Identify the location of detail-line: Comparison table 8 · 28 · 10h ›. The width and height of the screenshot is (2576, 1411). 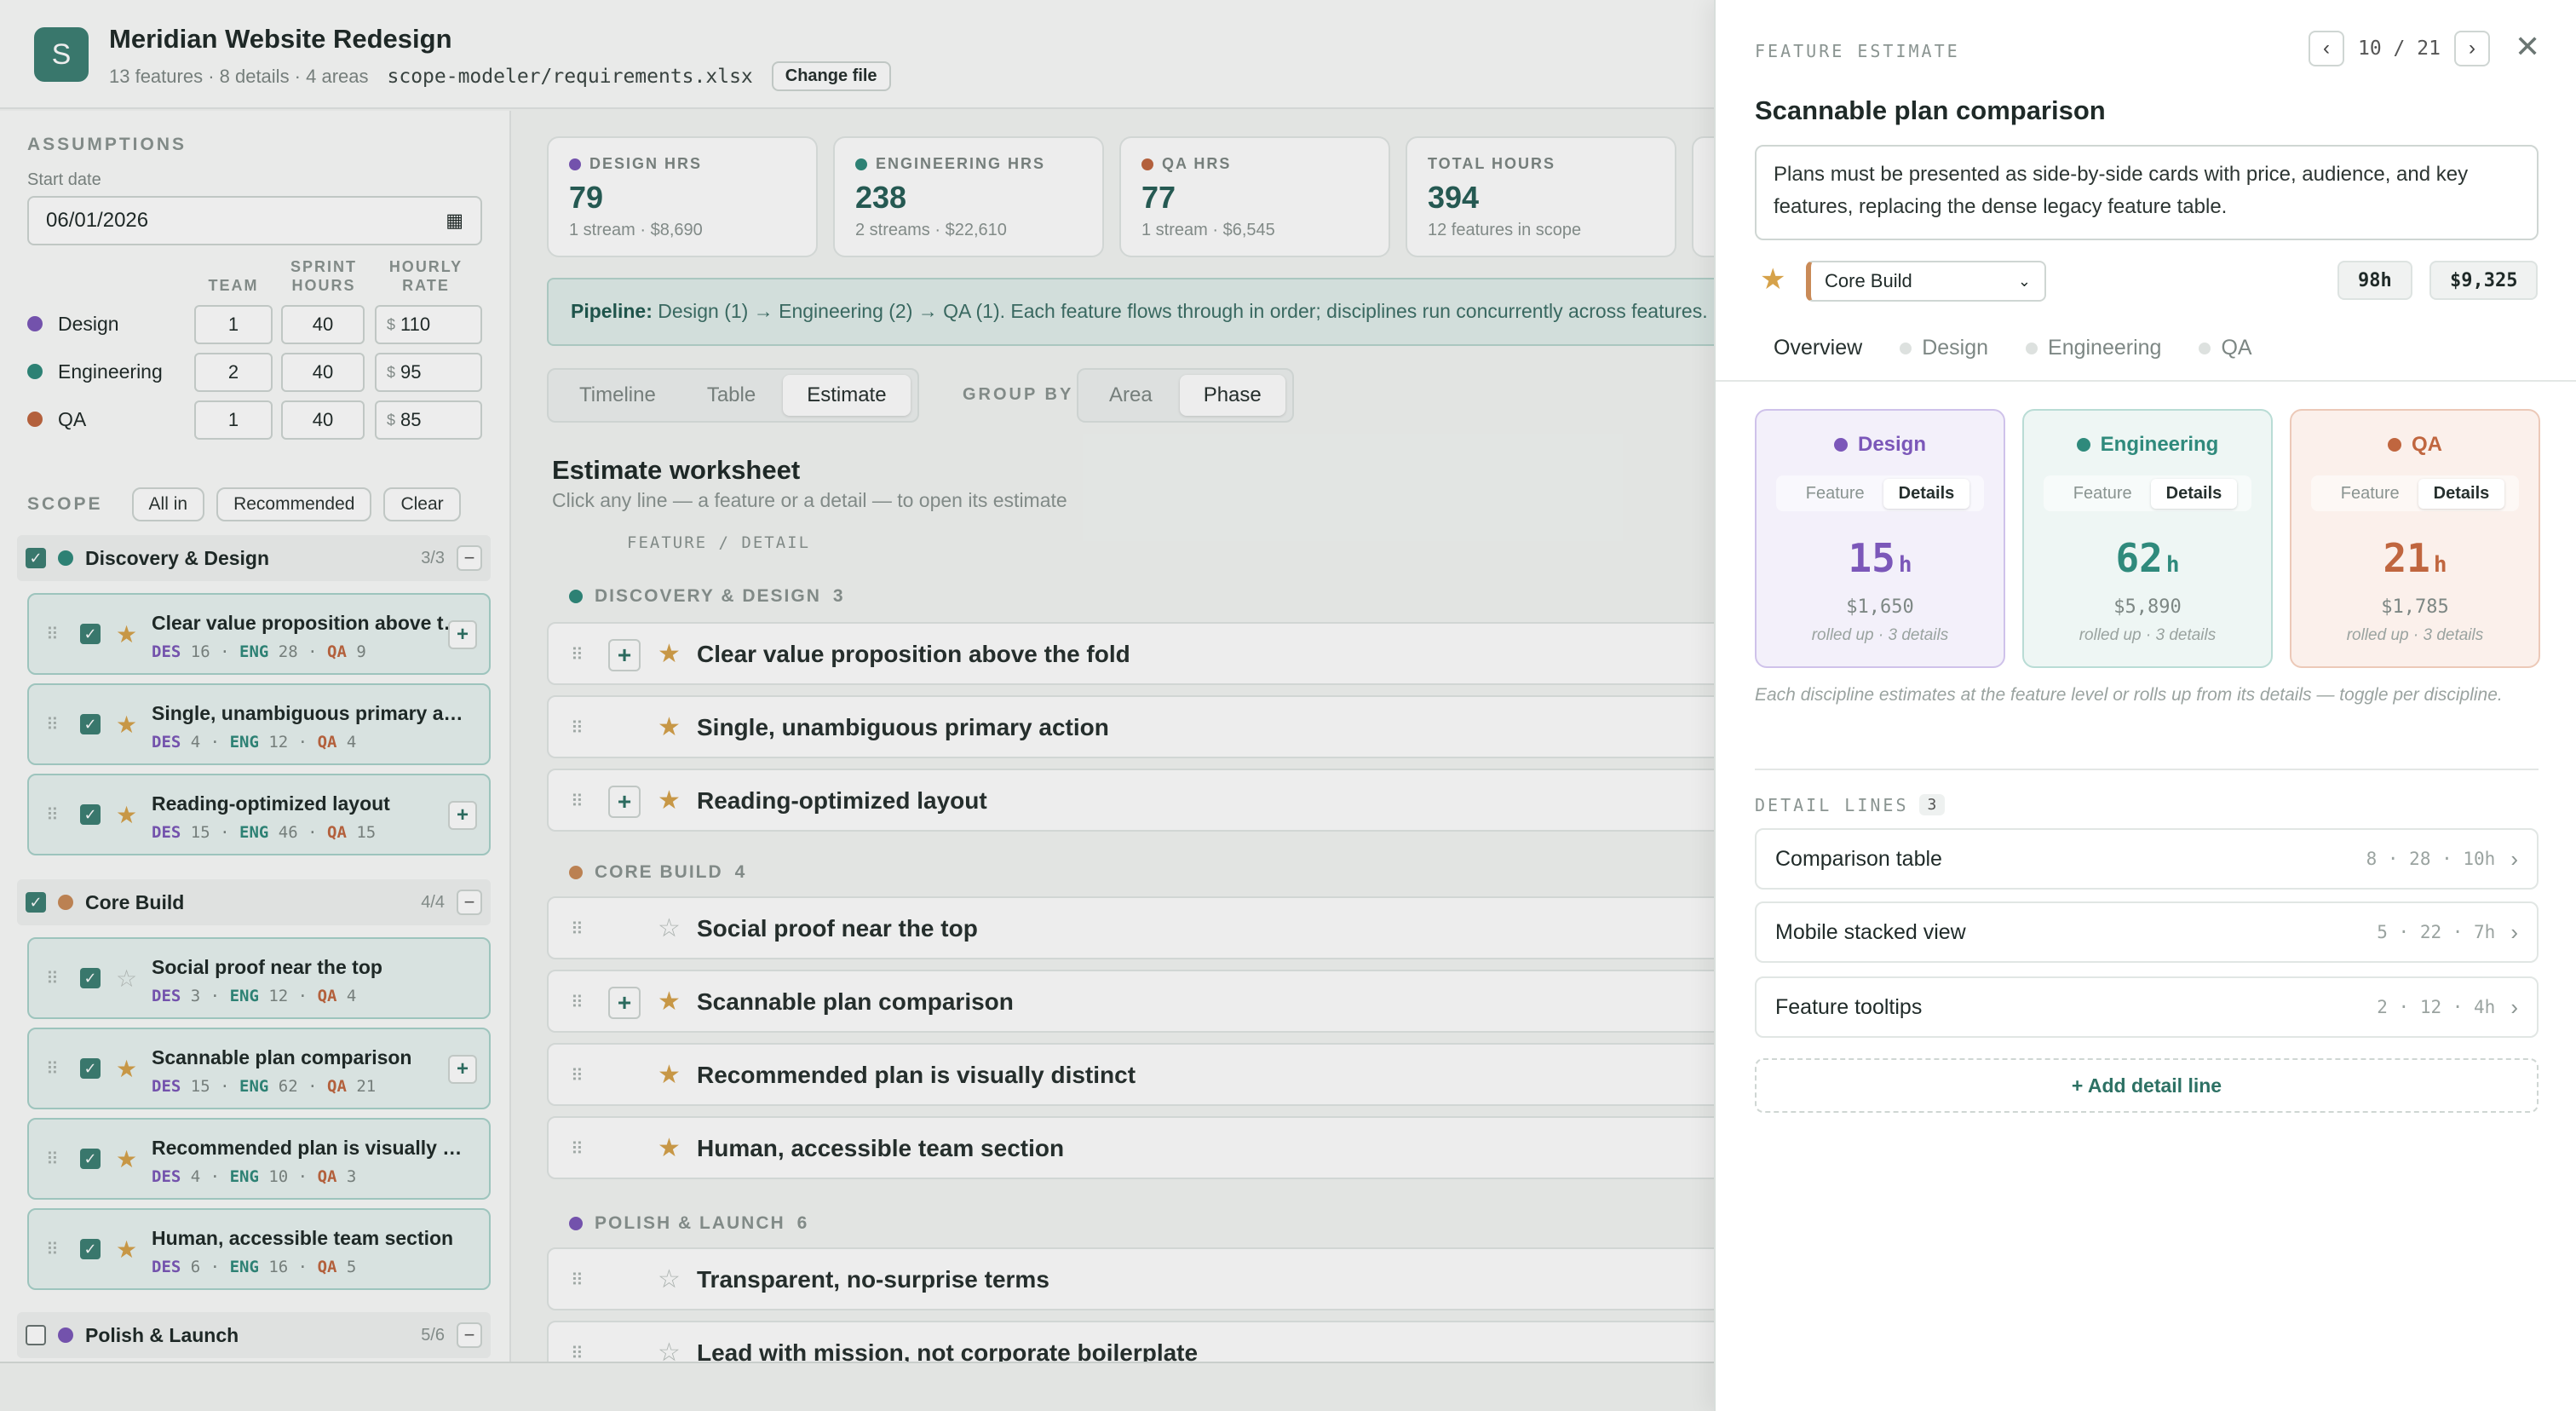
(2147, 859).